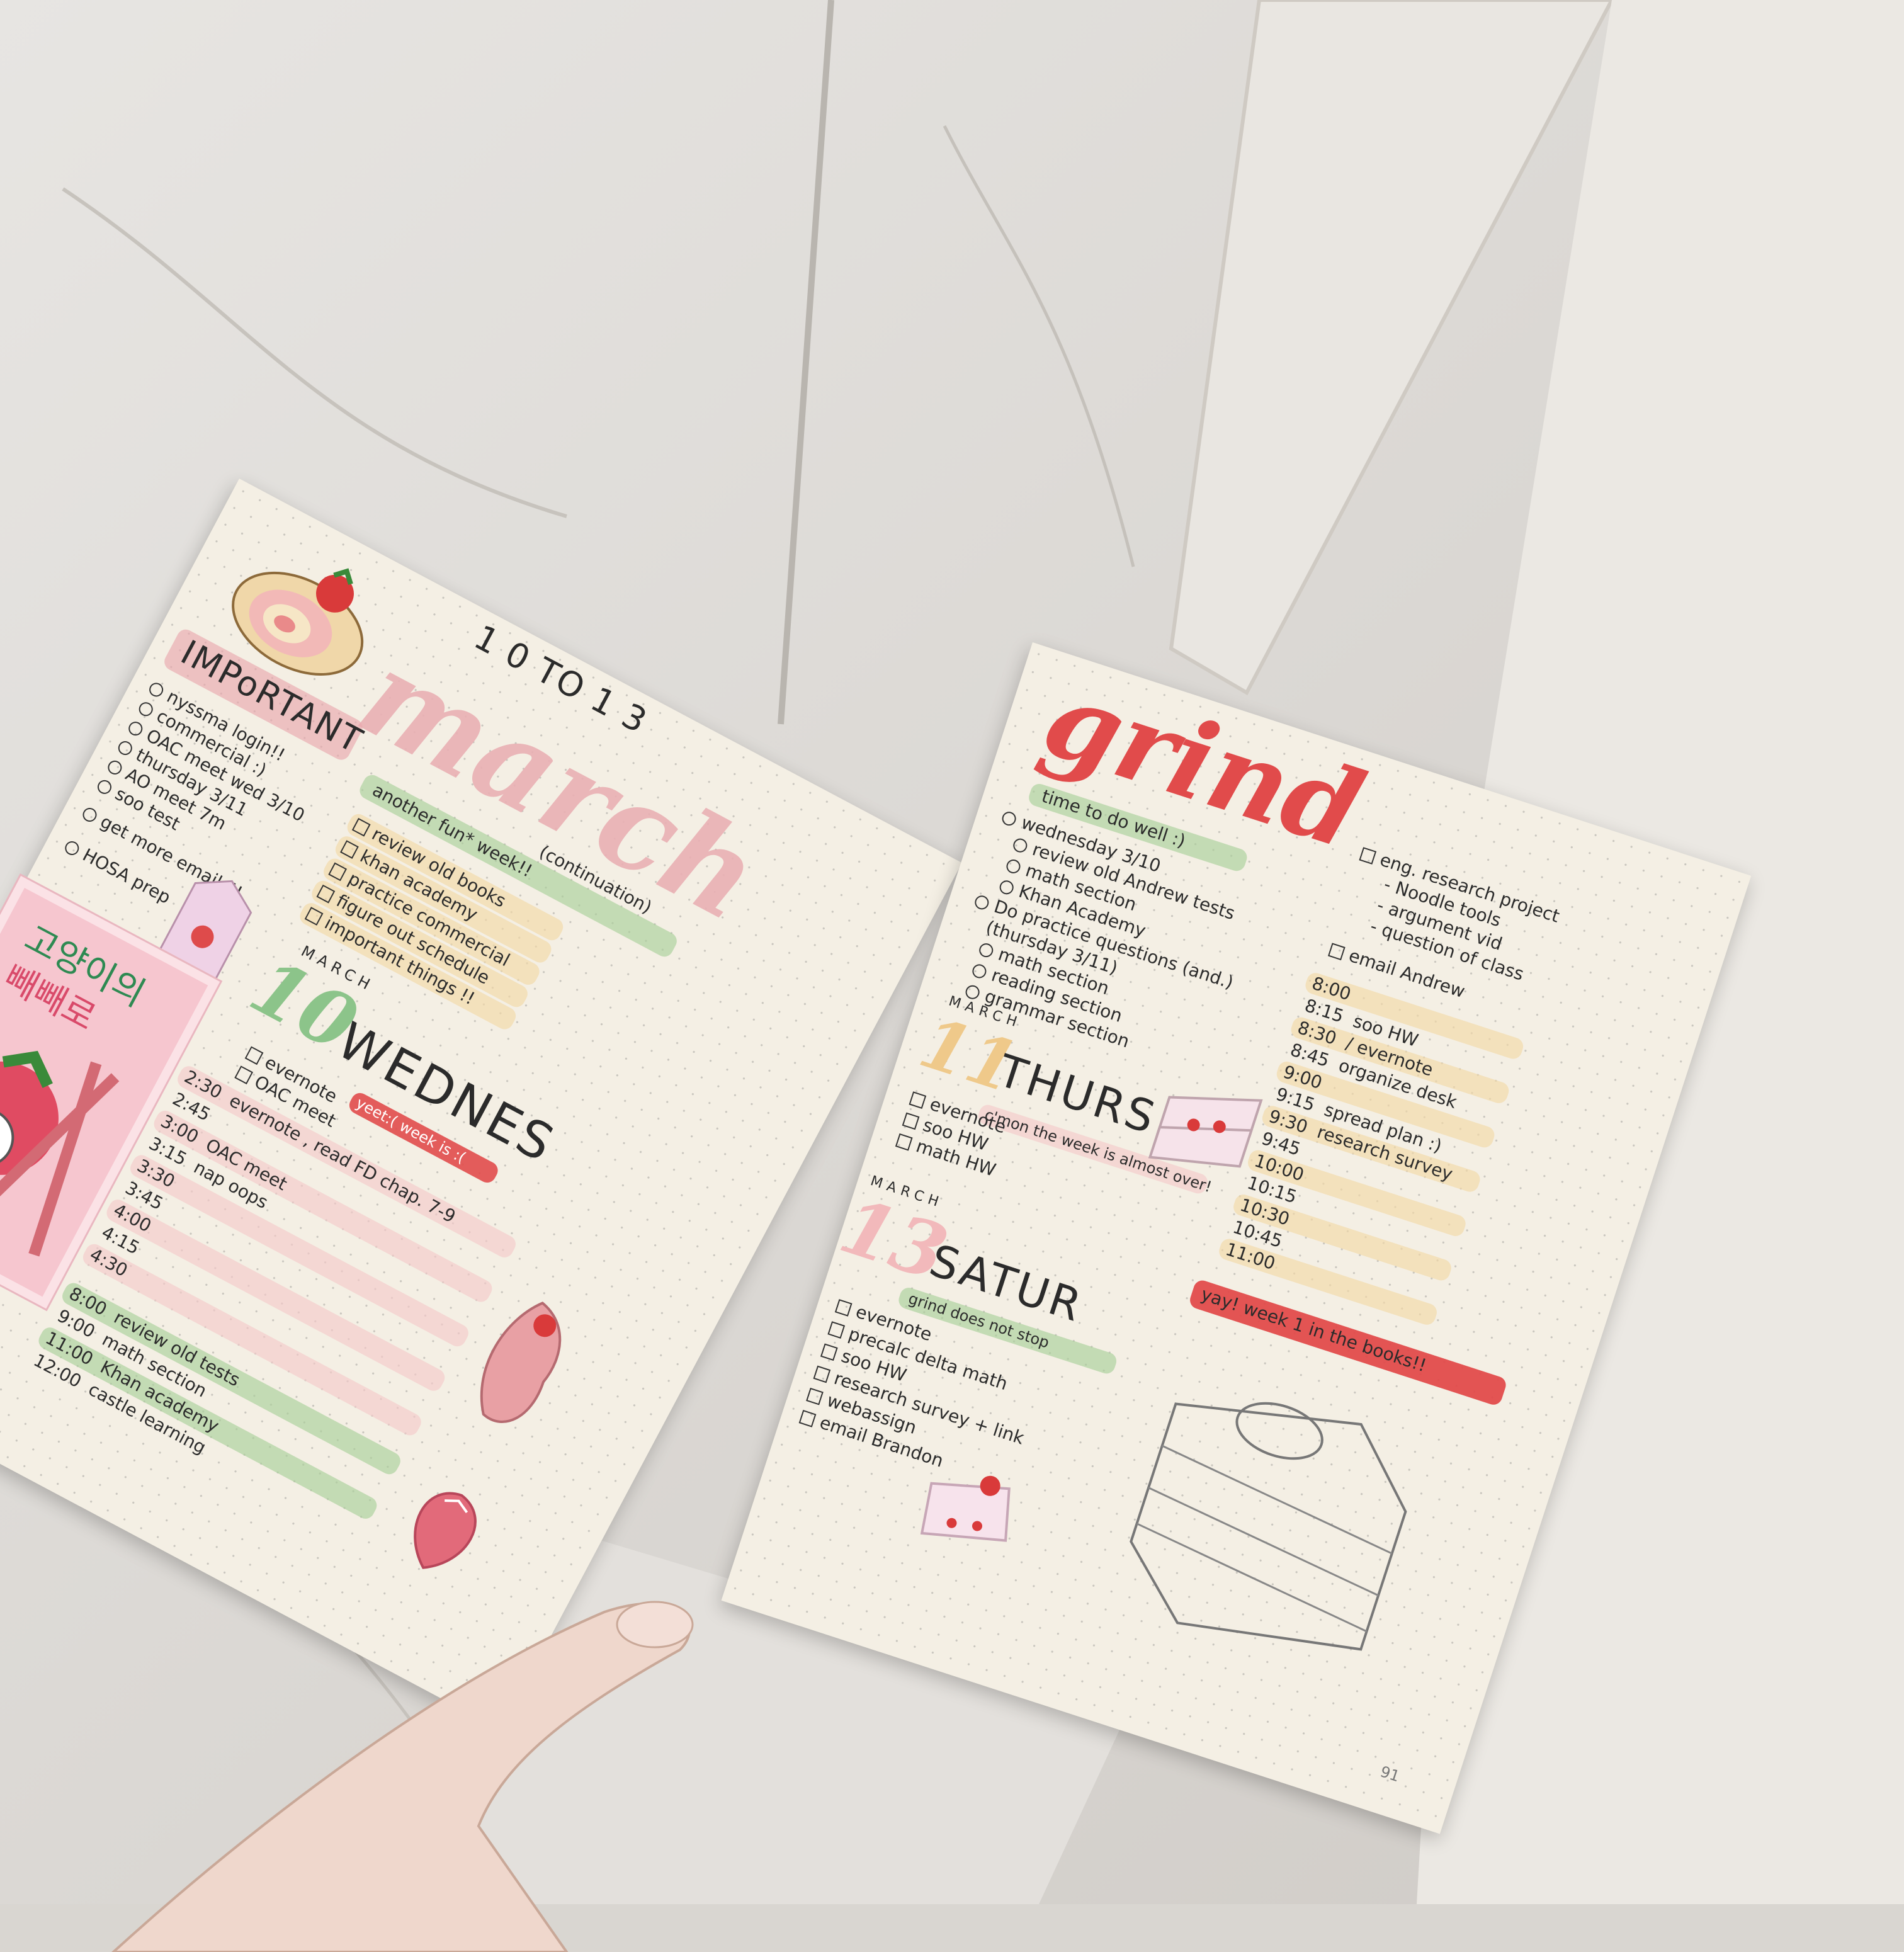  Describe the element at coordinates (521, 1362) in the screenshot. I see `taiyaki-icon` at that location.